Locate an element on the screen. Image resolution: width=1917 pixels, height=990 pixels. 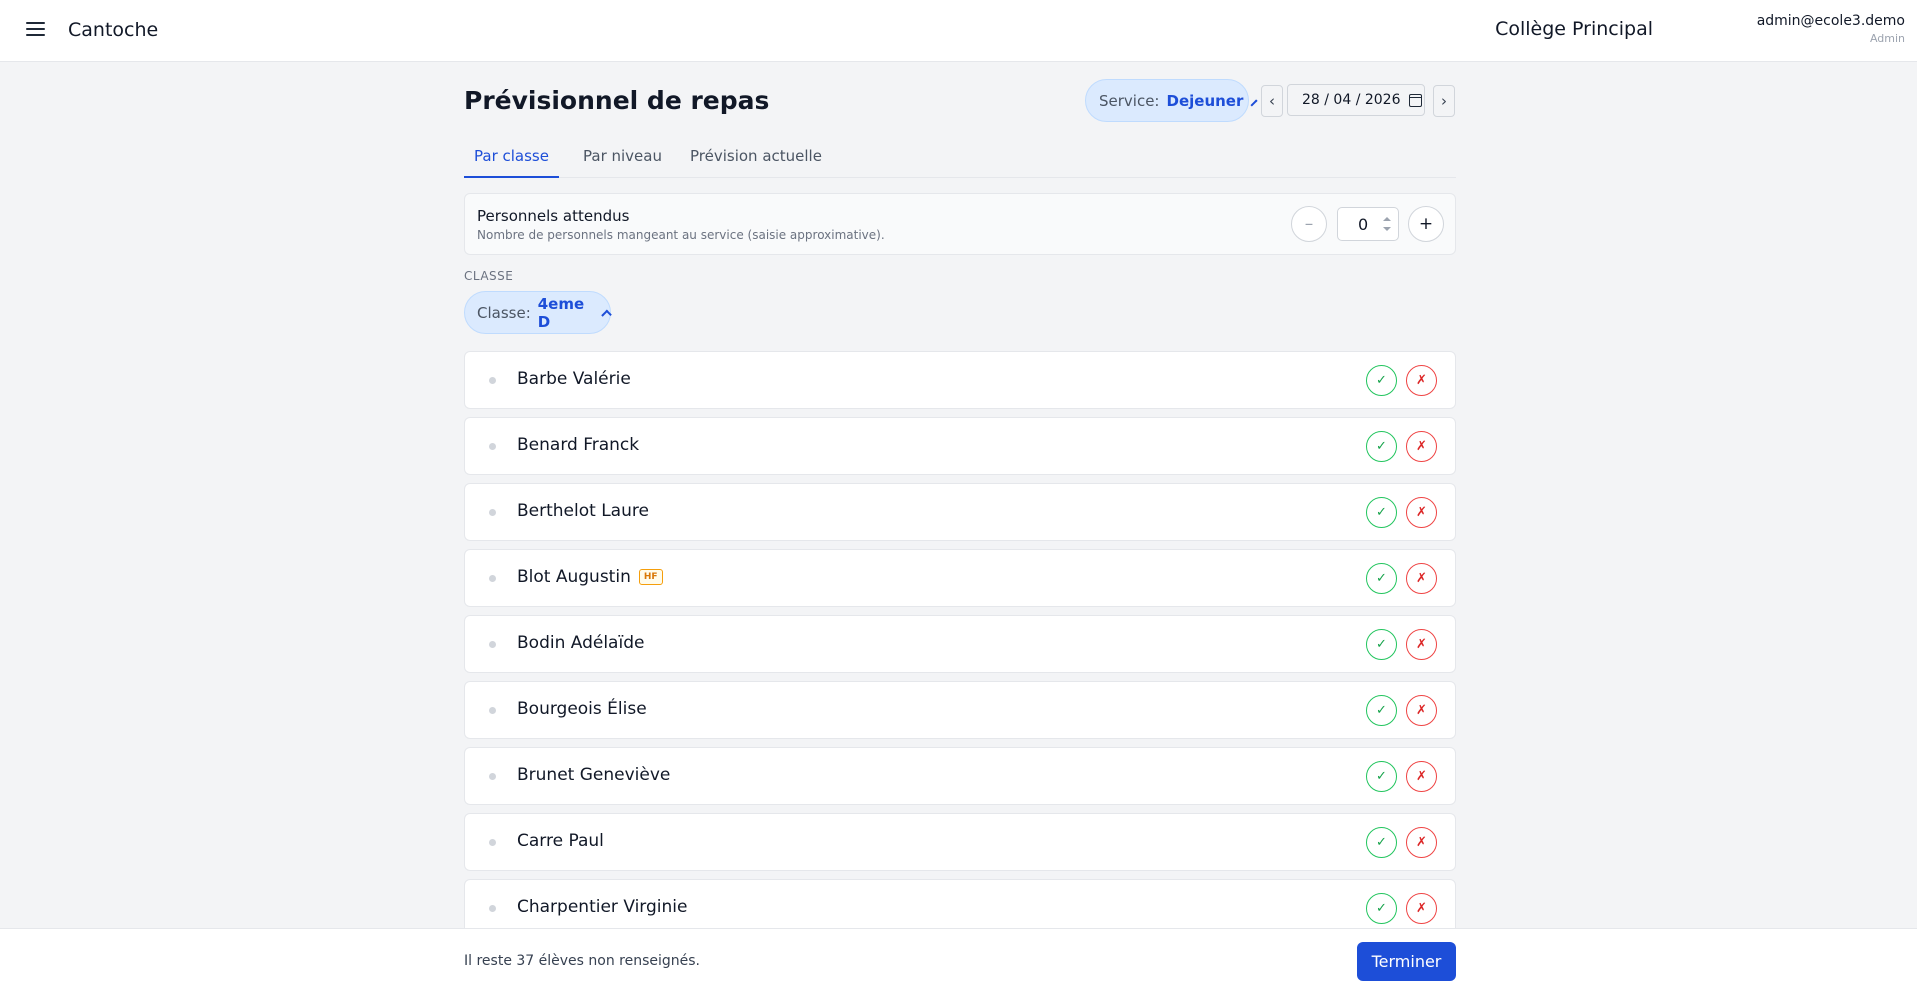
prev-date-button: ‹ is located at coordinates (1272, 101).